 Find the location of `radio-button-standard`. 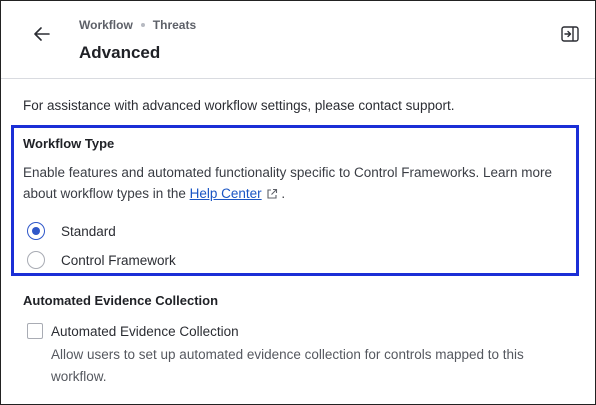

radio-button-standard is located at coordinates (36, 231).